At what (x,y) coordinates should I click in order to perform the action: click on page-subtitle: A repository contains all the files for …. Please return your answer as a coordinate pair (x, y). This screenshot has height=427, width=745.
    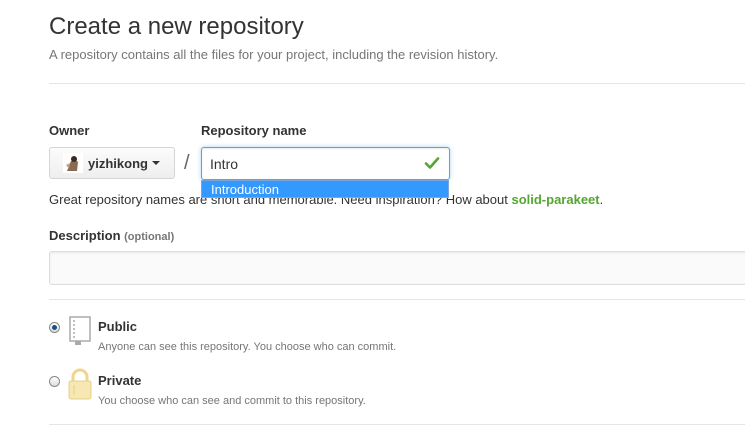
    Looking at the image, I should click on (274, 54).